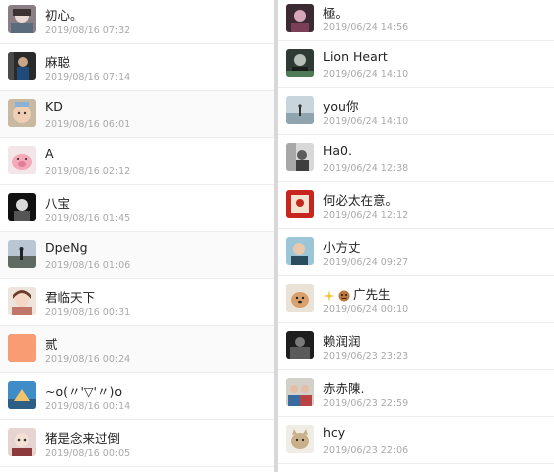 This screenshot has height=472, width=554. What do you see at coordinates (137, 349) in the screenshot?
I see `list-item: 贰 2019/08/16 00:24` at bounding box center [137, 349].